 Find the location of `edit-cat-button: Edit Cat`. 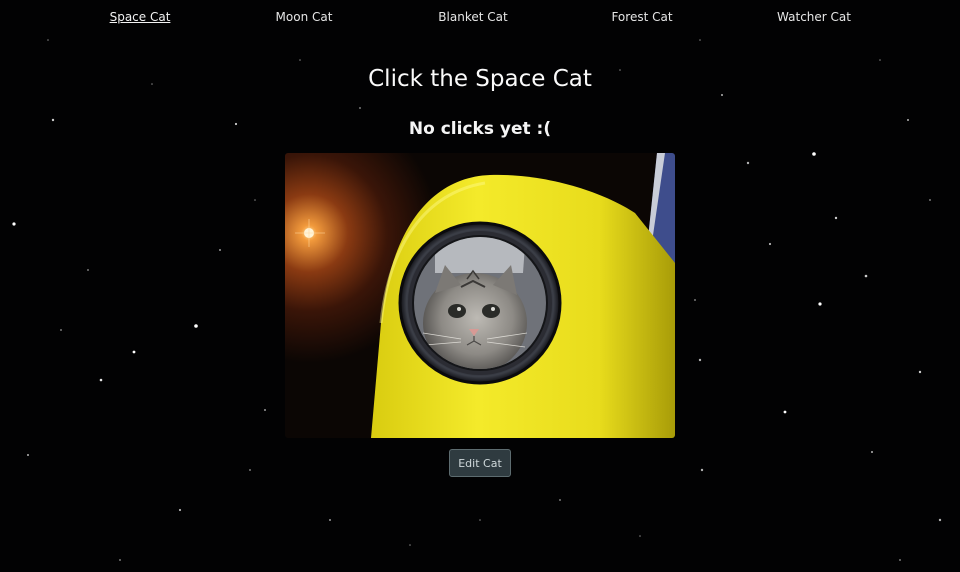

edit-cat-button: Edit Cat is located at coordinates (480, 463).